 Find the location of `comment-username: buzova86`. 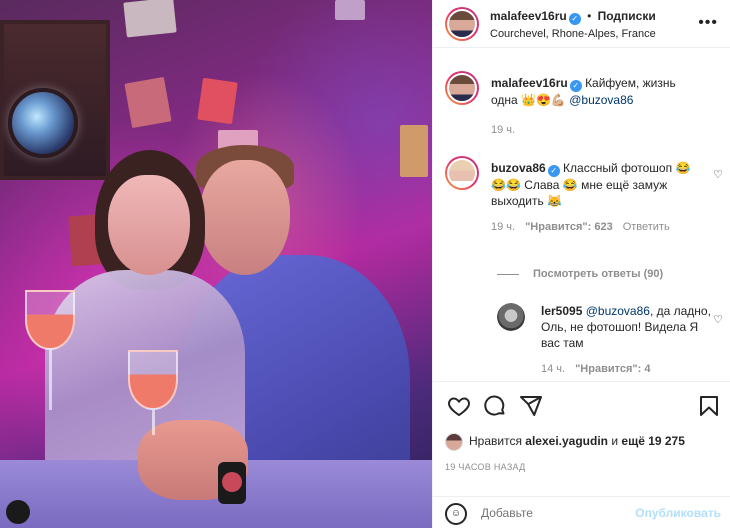

comment-username: buzova86 is located at coordinates (518, 168).